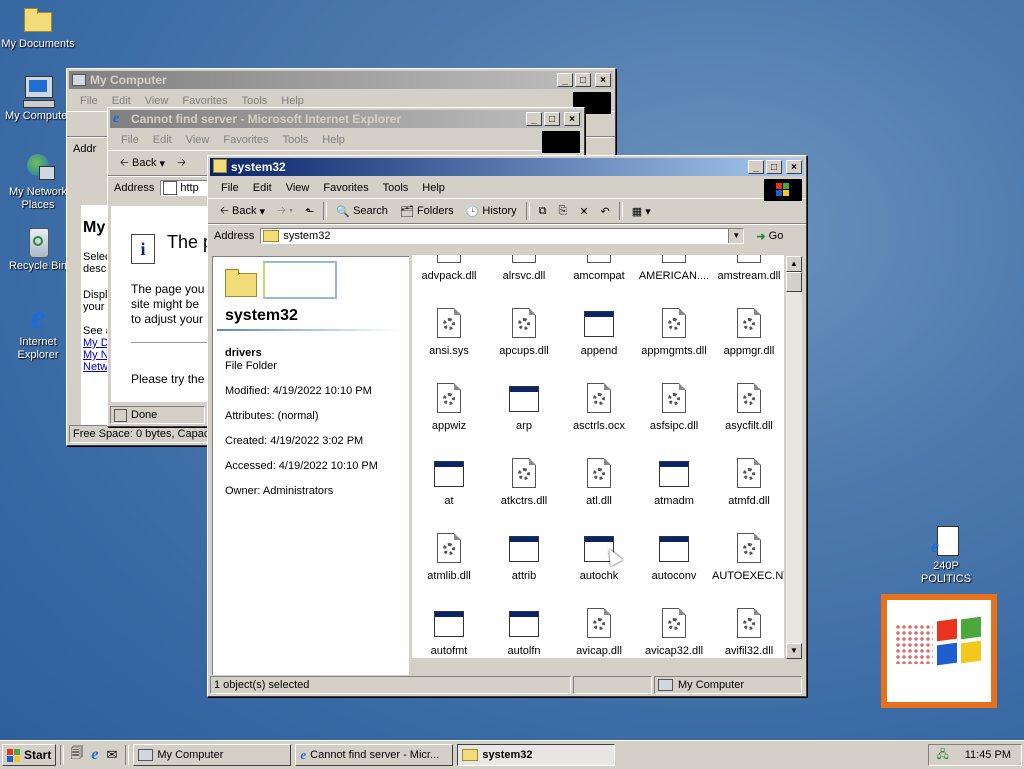  Describe the element at coordinates (674, 407) in the screenshot. I see `file-item: asfsipc.dll` at that location.